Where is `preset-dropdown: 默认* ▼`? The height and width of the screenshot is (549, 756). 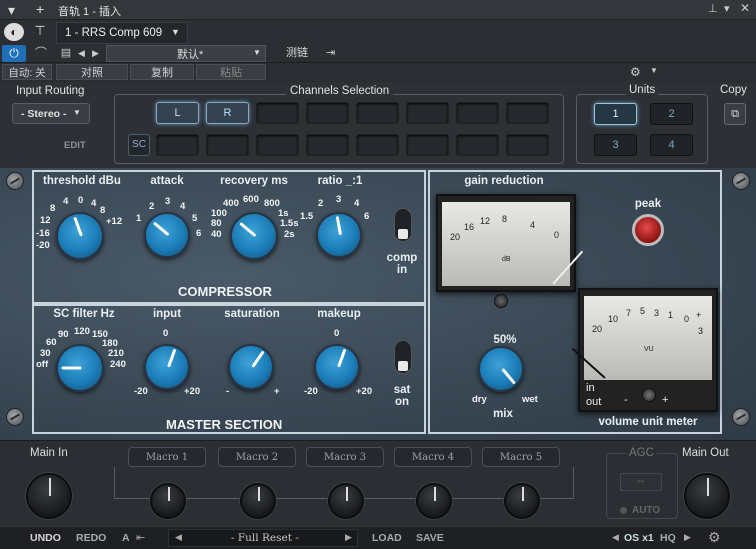 preset-dropdown: 默认* ▼ is located at coordinates (186, 53).